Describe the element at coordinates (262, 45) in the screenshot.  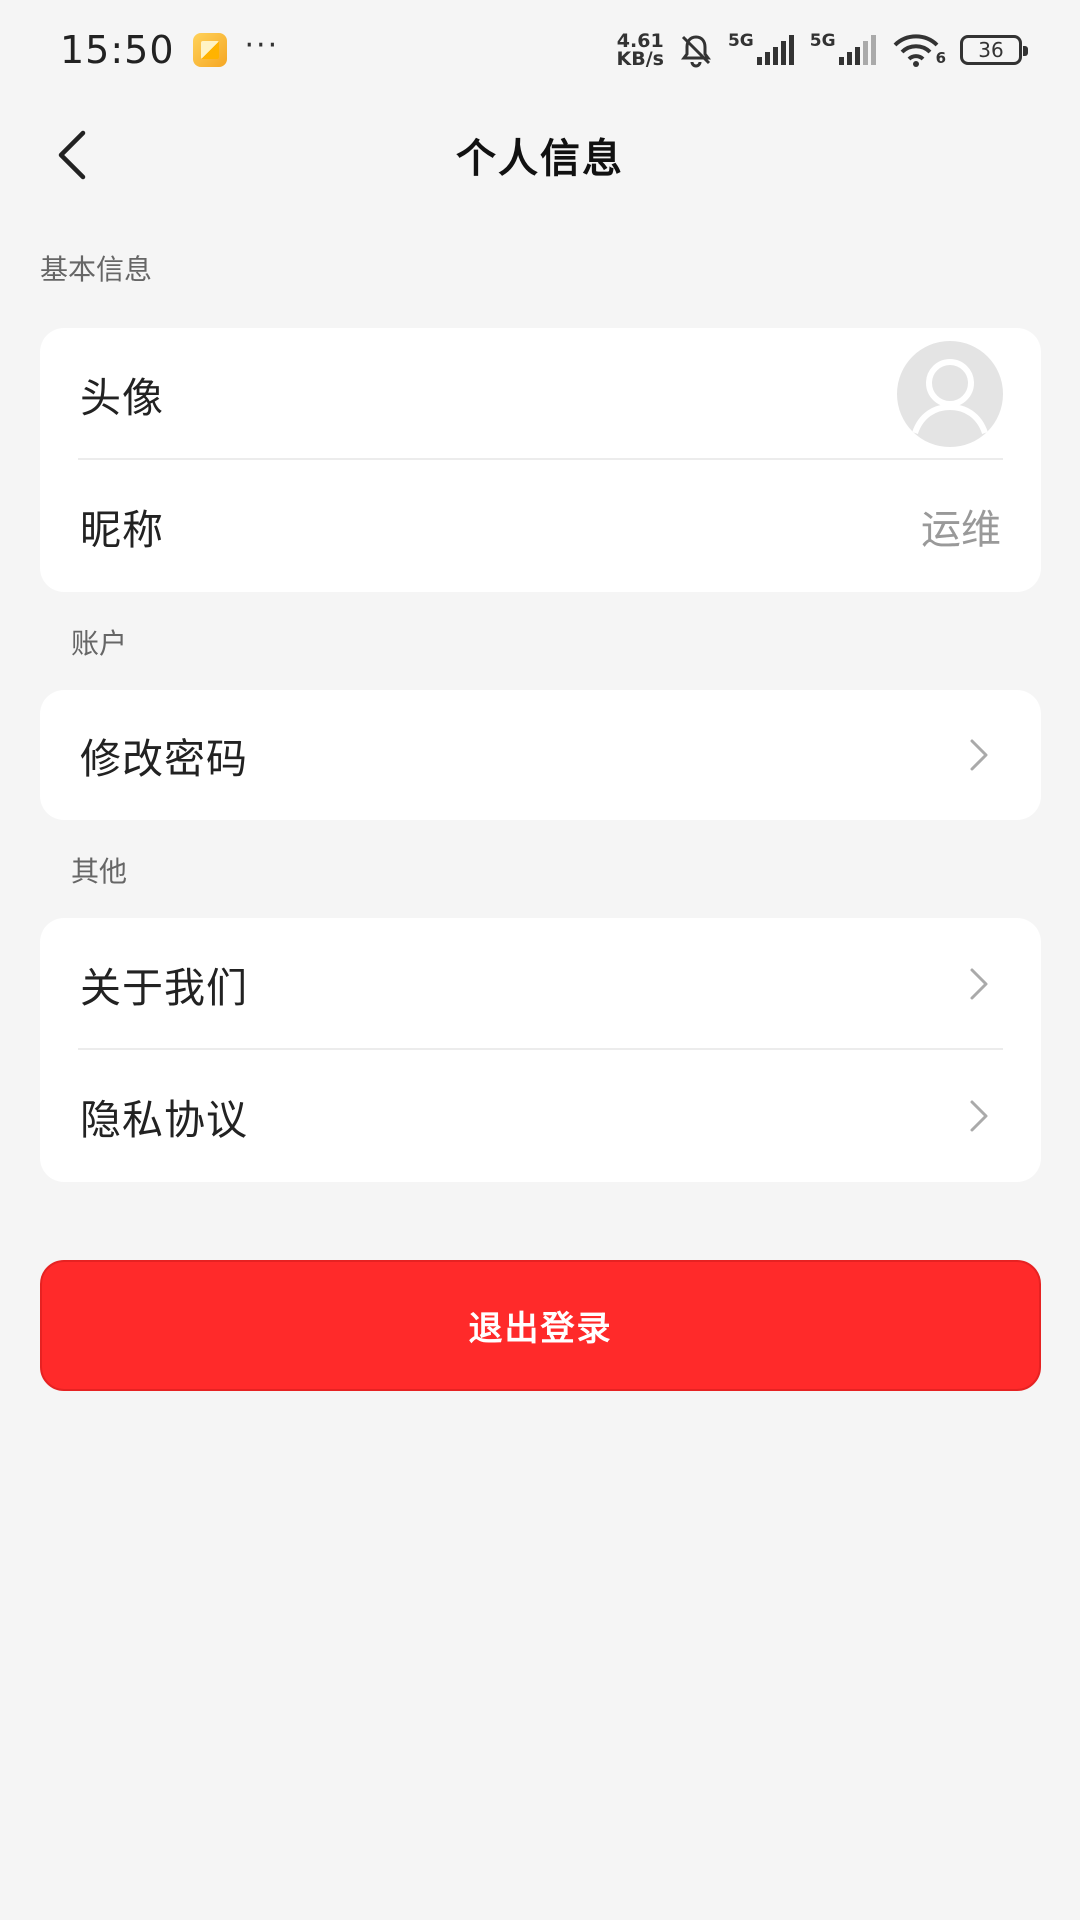
I see `more-notifications-icon: ···` at that location.